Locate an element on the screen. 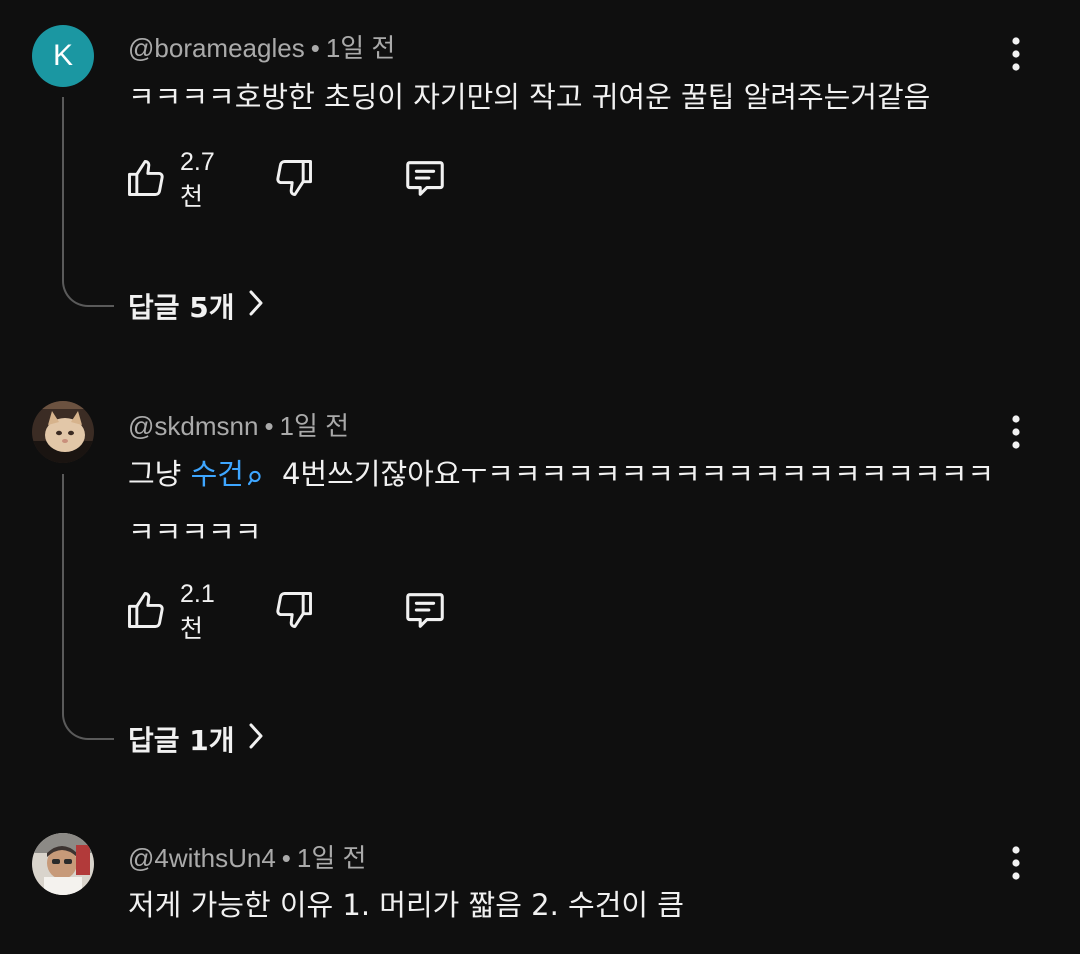  like-button: 2.7천 is located at coordinates (169, 179).